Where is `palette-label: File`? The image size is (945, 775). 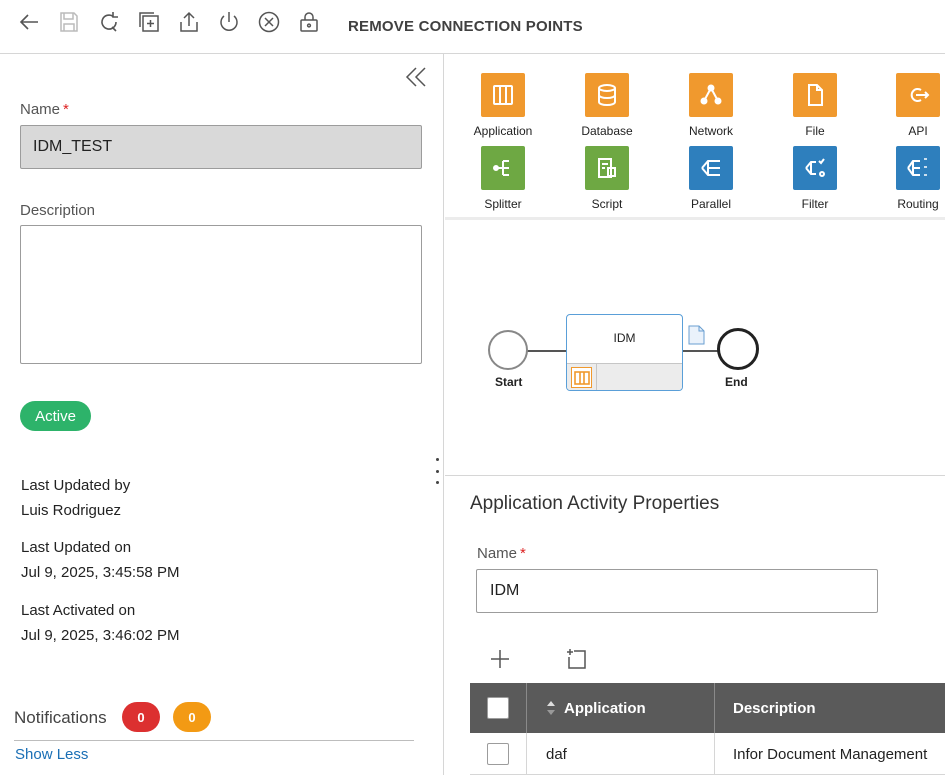 palette-label: File is located at coordinates (815, 131).